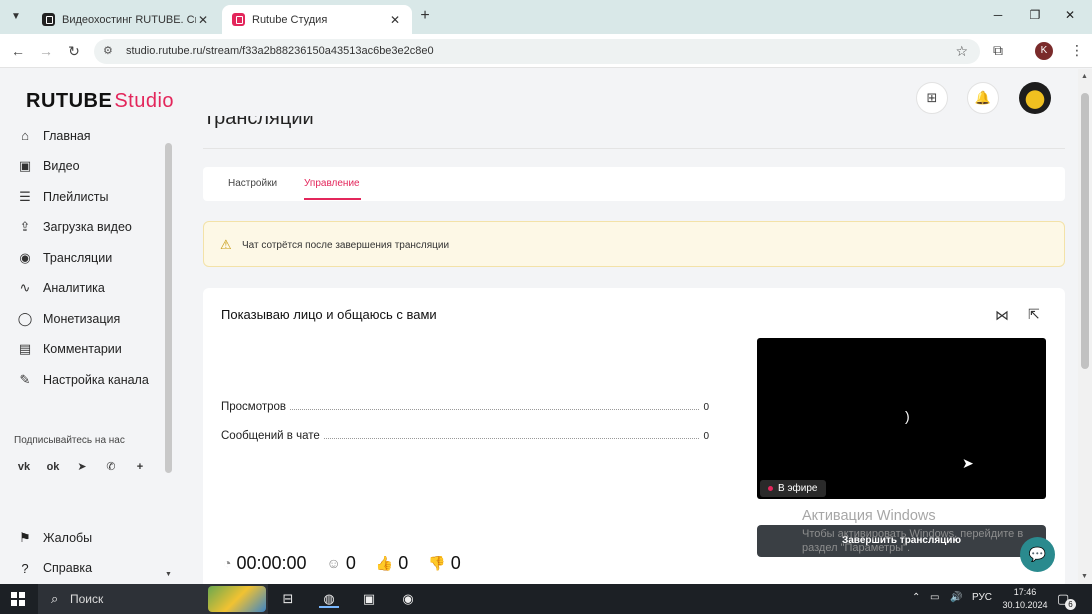 The image size is (1092, 614). Describe the element at coordinates (69, 349) in the screenshot. I see `sidebar-item-comments: ▤ Комментарии` at that location.